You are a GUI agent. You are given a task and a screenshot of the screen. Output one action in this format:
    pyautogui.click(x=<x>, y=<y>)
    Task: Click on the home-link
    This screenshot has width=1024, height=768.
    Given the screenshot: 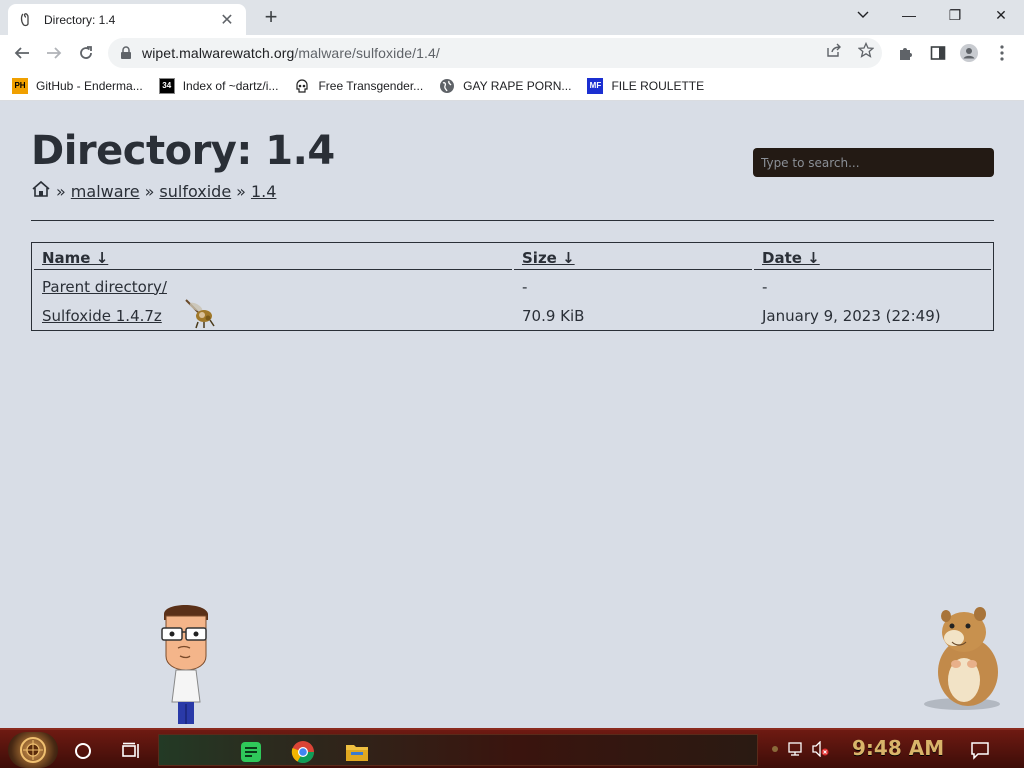 What is the action you would take?
    pyautogui.click(x=41, y=191)
    